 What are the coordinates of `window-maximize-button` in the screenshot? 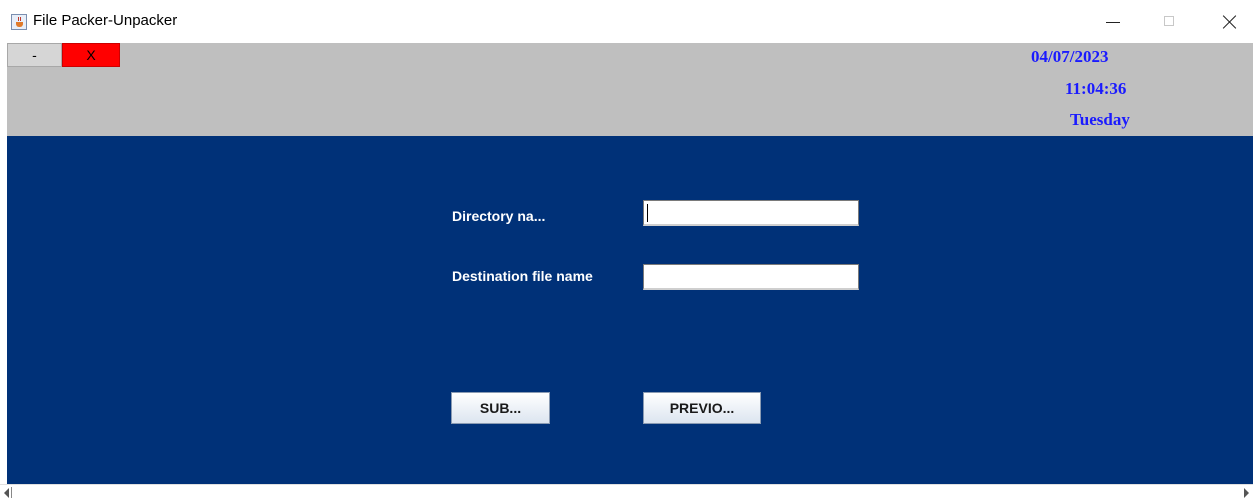 It's located at (1169, 21).